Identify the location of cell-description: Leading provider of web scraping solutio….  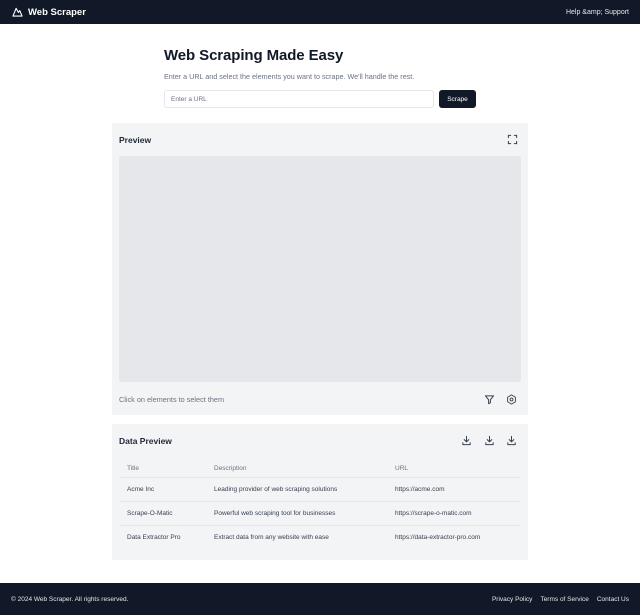
(296, 489).